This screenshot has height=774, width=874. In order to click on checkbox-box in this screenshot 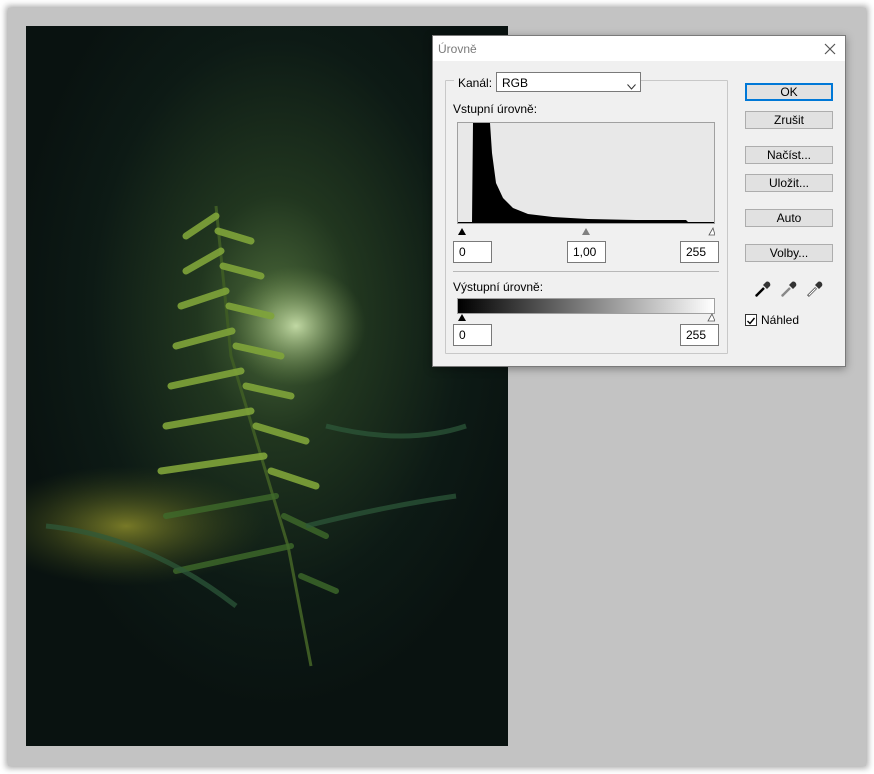, I will do `click(751, 320)`.